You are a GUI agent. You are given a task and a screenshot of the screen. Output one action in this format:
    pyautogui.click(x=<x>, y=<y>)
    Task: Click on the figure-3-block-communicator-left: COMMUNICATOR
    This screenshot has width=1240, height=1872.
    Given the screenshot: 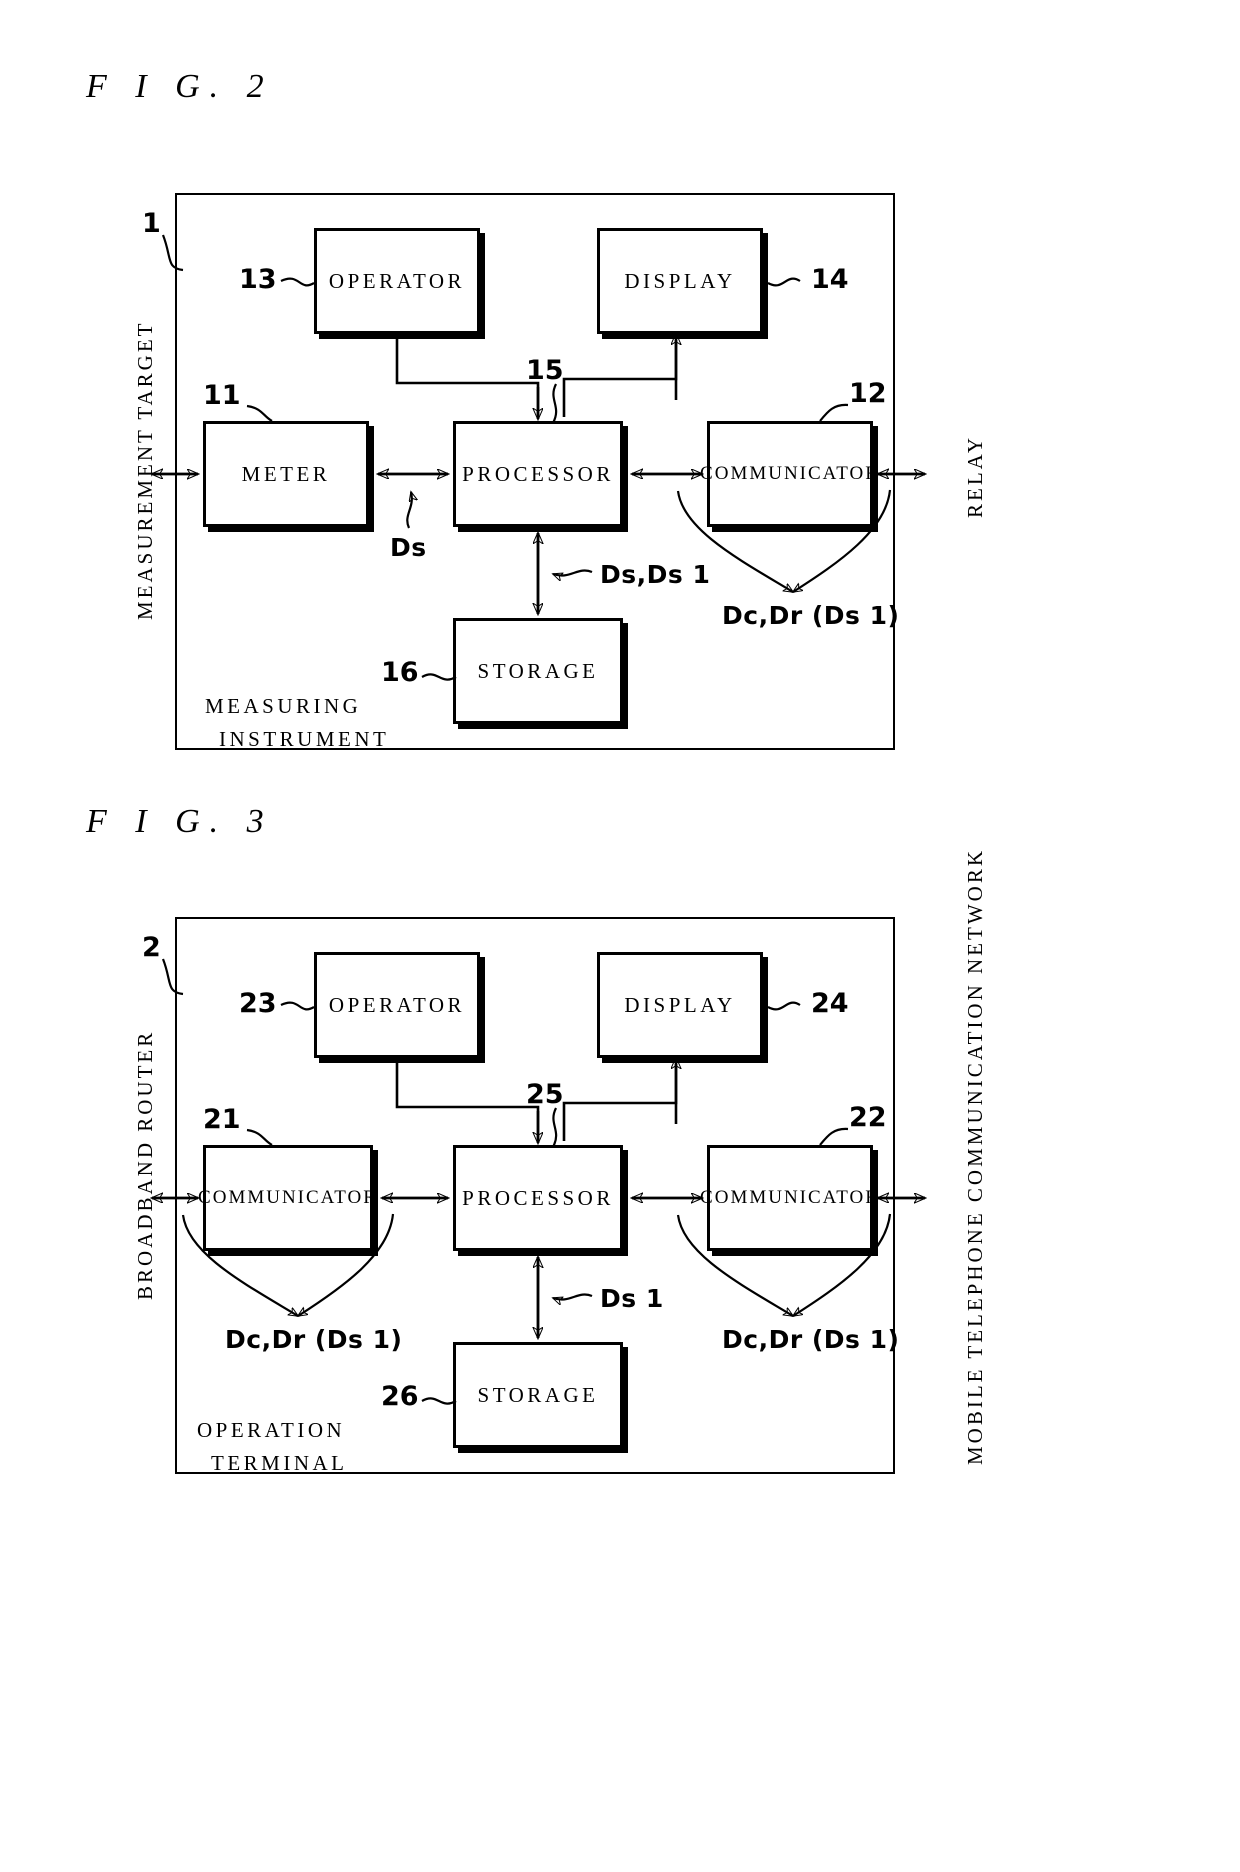 What is the action you would take?
    pyautogui.click(x=287, y=1198)
    